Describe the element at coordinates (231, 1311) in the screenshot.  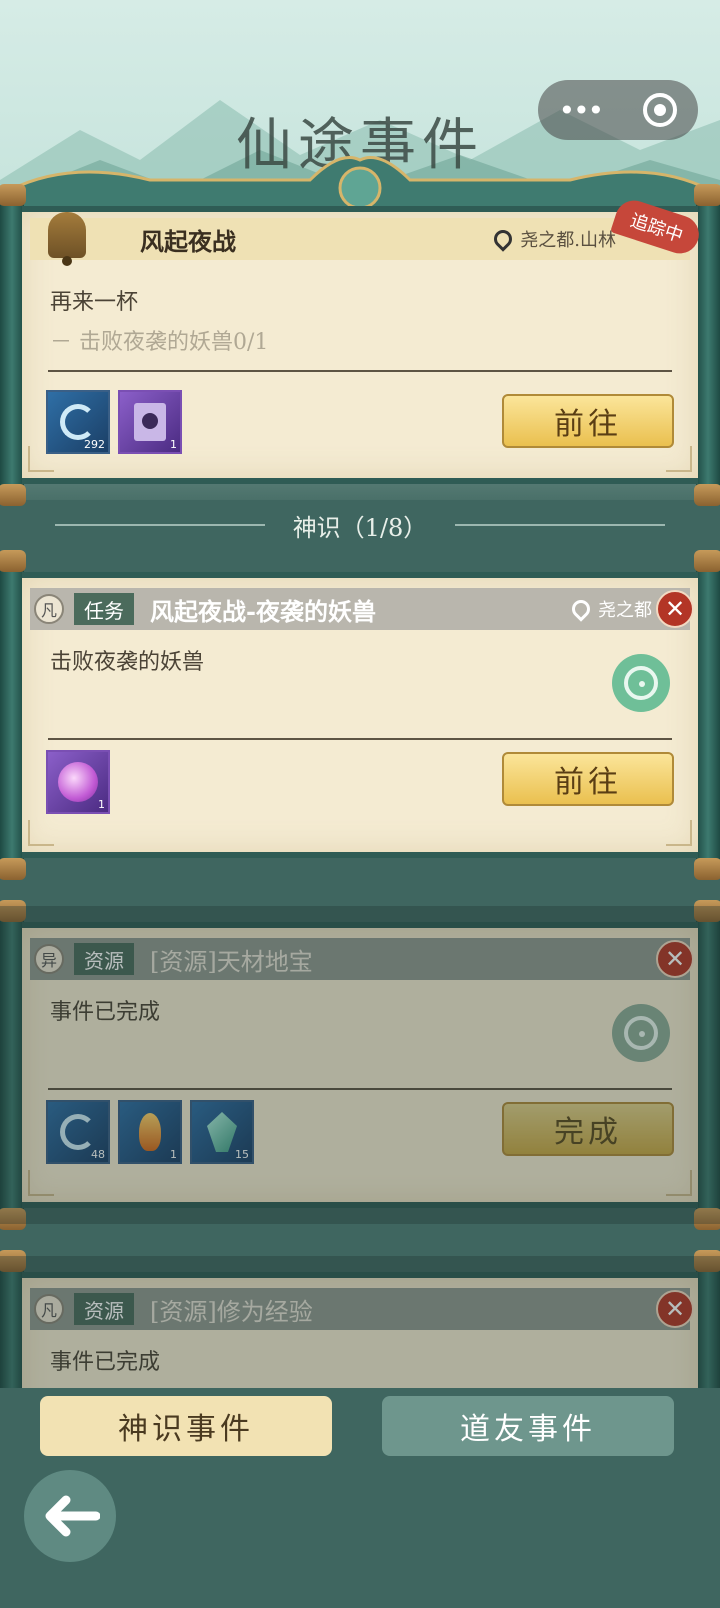
I see `event-title: [资源]修为经验` at that location.